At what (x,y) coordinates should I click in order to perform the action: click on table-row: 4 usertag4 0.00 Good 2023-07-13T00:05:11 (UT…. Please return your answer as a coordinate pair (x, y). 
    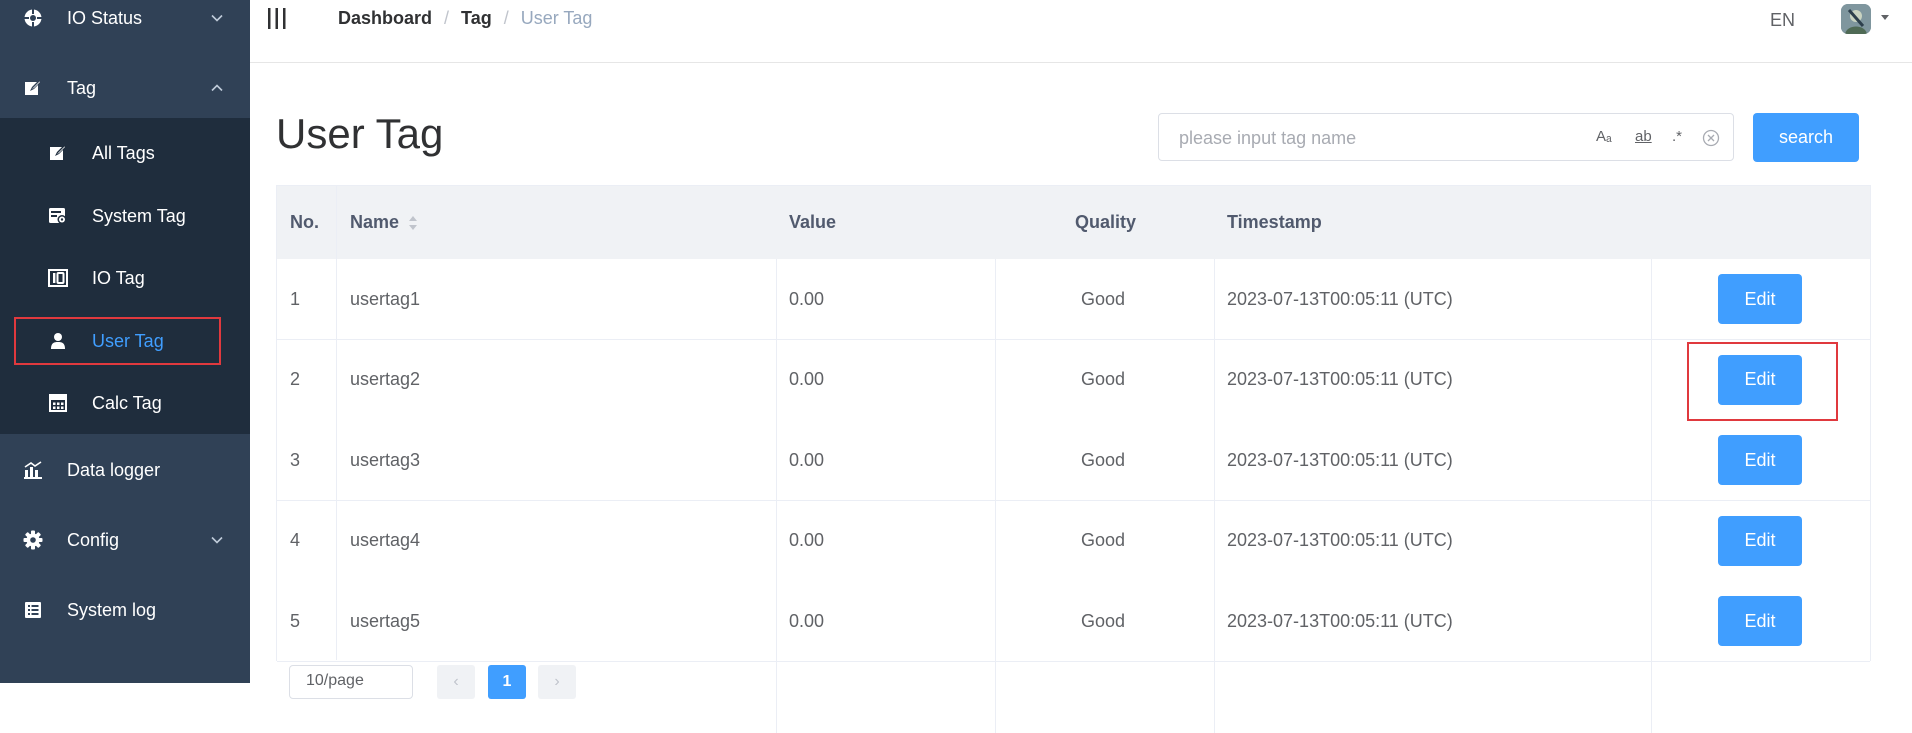
    Looking at the image, I should click on (1073, 541).